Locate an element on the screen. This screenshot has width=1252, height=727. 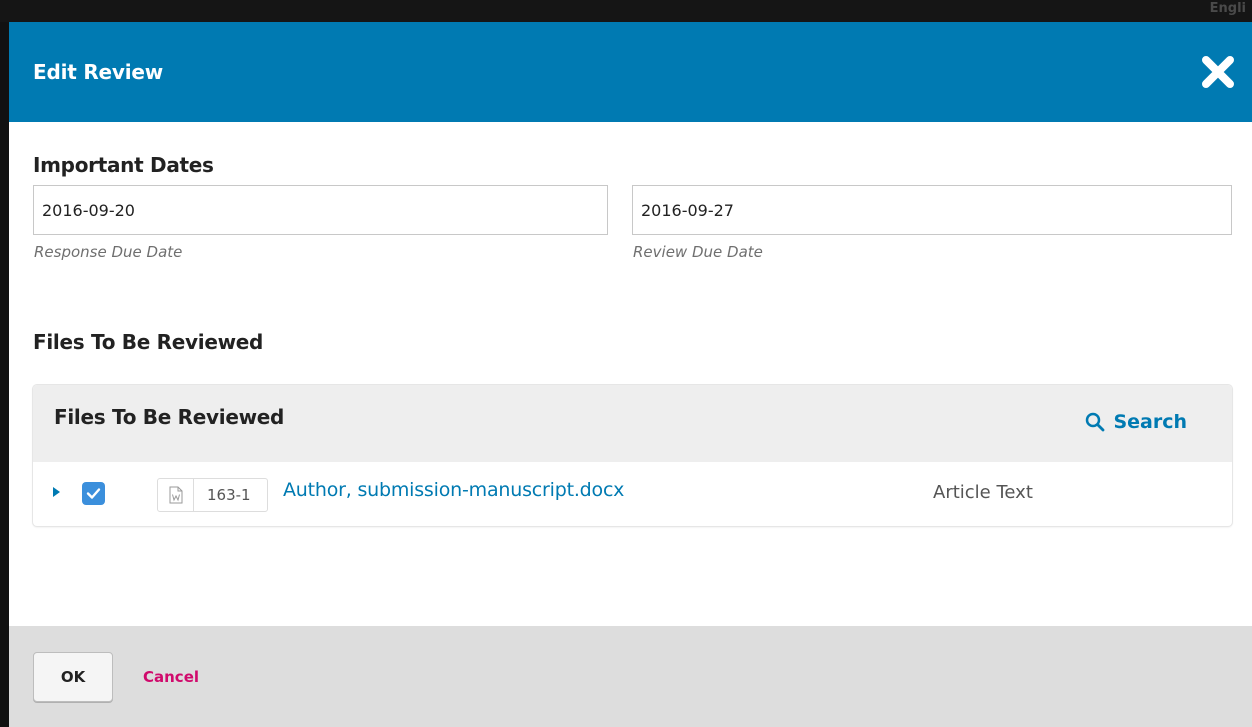
files-grid-title: Files To Be Reviewed is located at coordinates (169, 417).